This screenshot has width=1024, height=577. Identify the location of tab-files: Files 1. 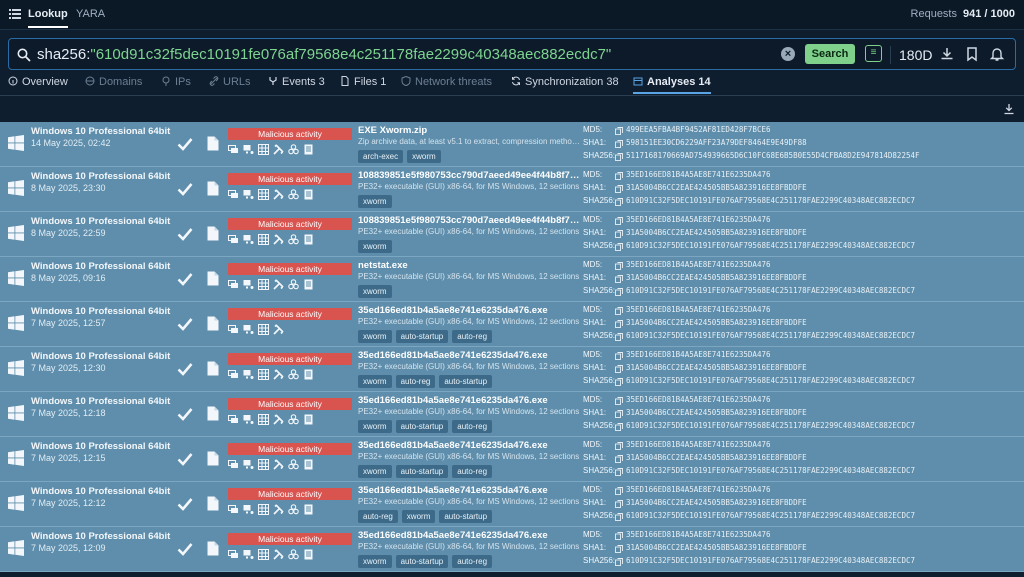
(363, 82).